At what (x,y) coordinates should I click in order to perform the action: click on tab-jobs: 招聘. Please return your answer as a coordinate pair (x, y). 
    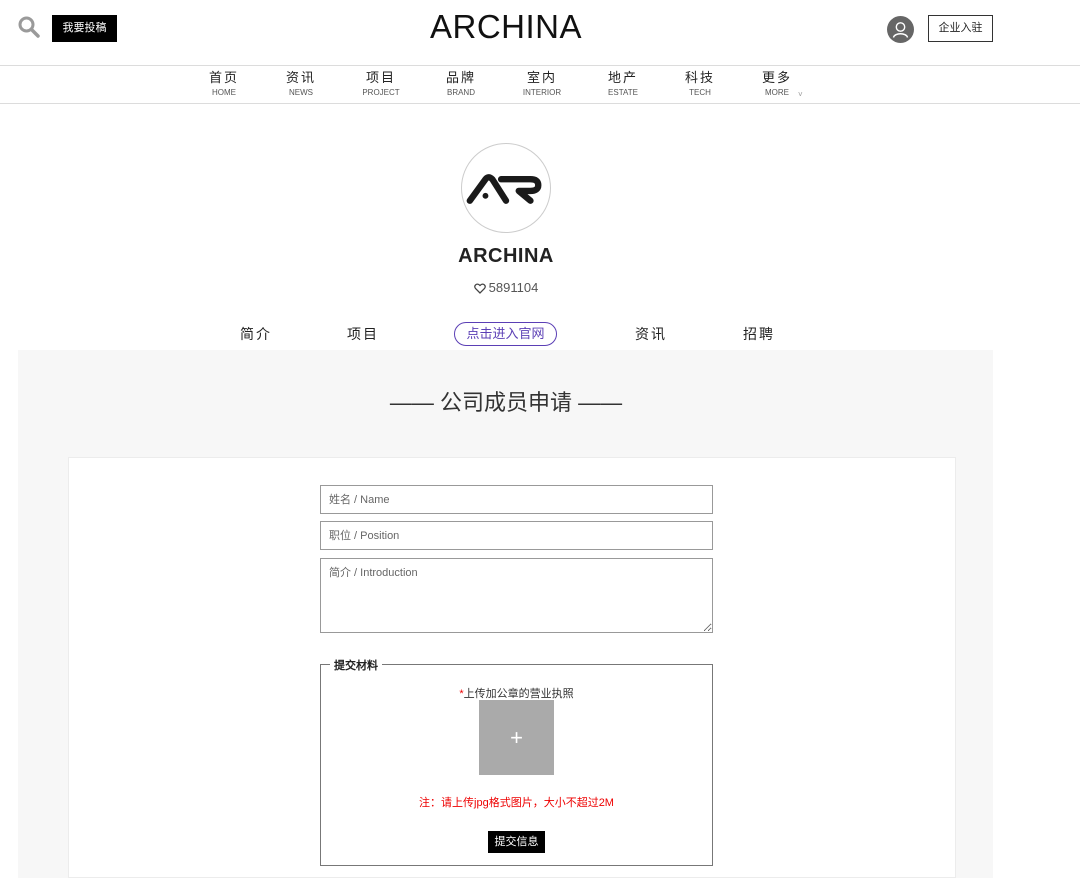
    Looking at the image, I should click on (759, 334).